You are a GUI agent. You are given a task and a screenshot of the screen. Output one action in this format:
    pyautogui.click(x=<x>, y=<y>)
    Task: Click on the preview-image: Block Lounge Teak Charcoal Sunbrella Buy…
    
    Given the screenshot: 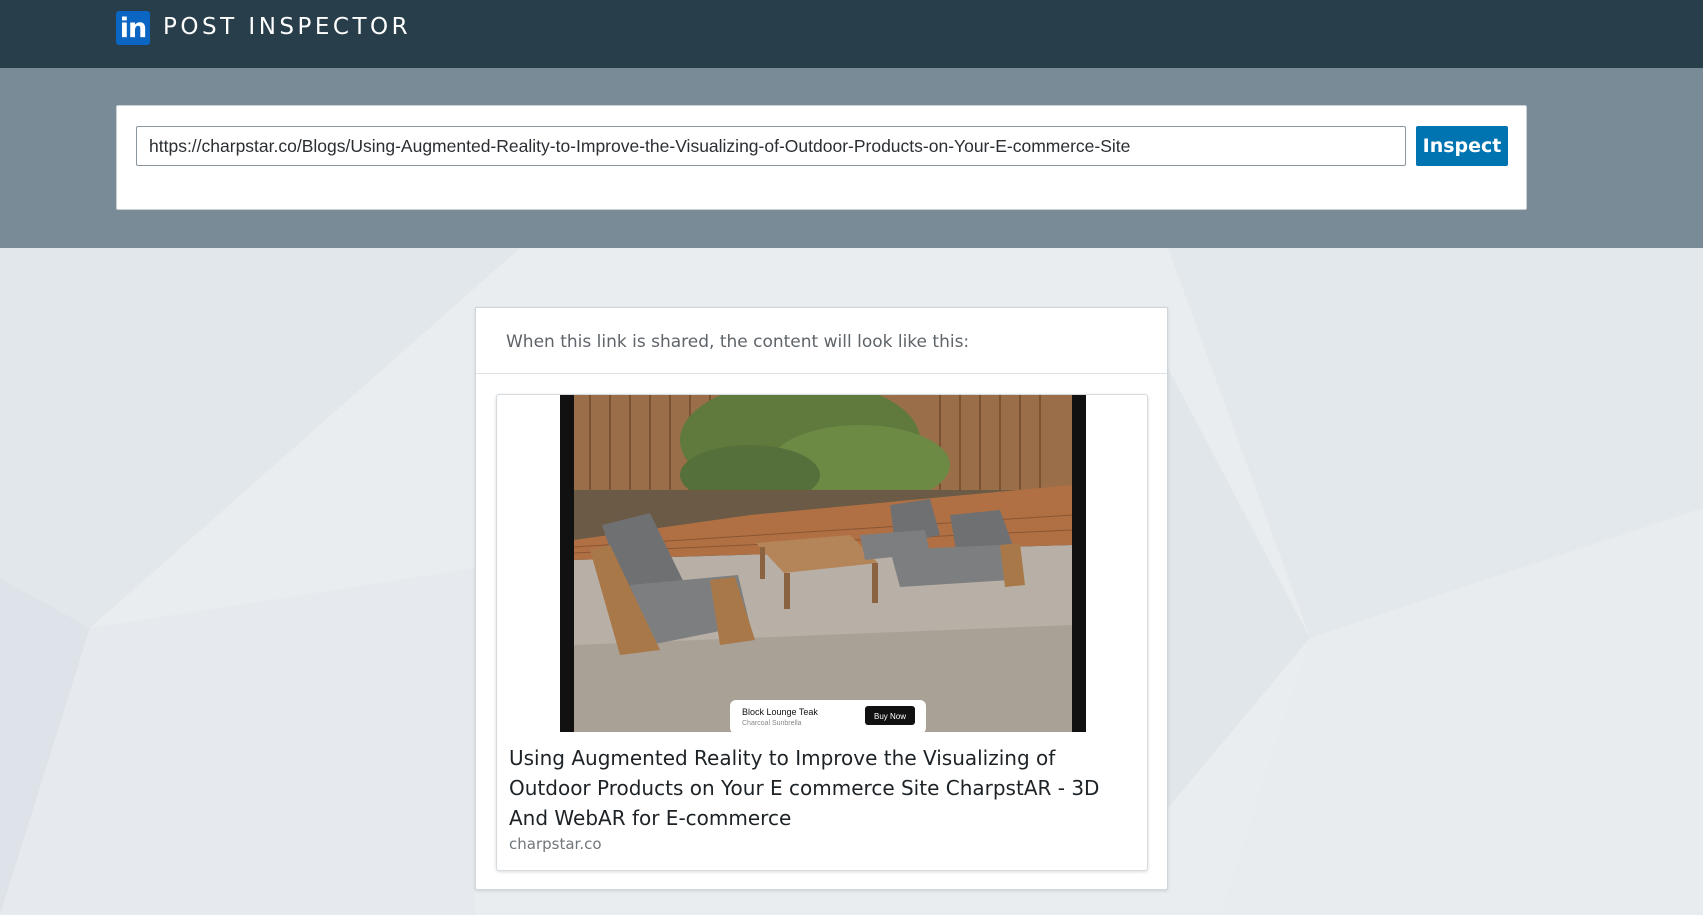 What is the action you would take?
    pyautogui.click(x=823, y=563)
    